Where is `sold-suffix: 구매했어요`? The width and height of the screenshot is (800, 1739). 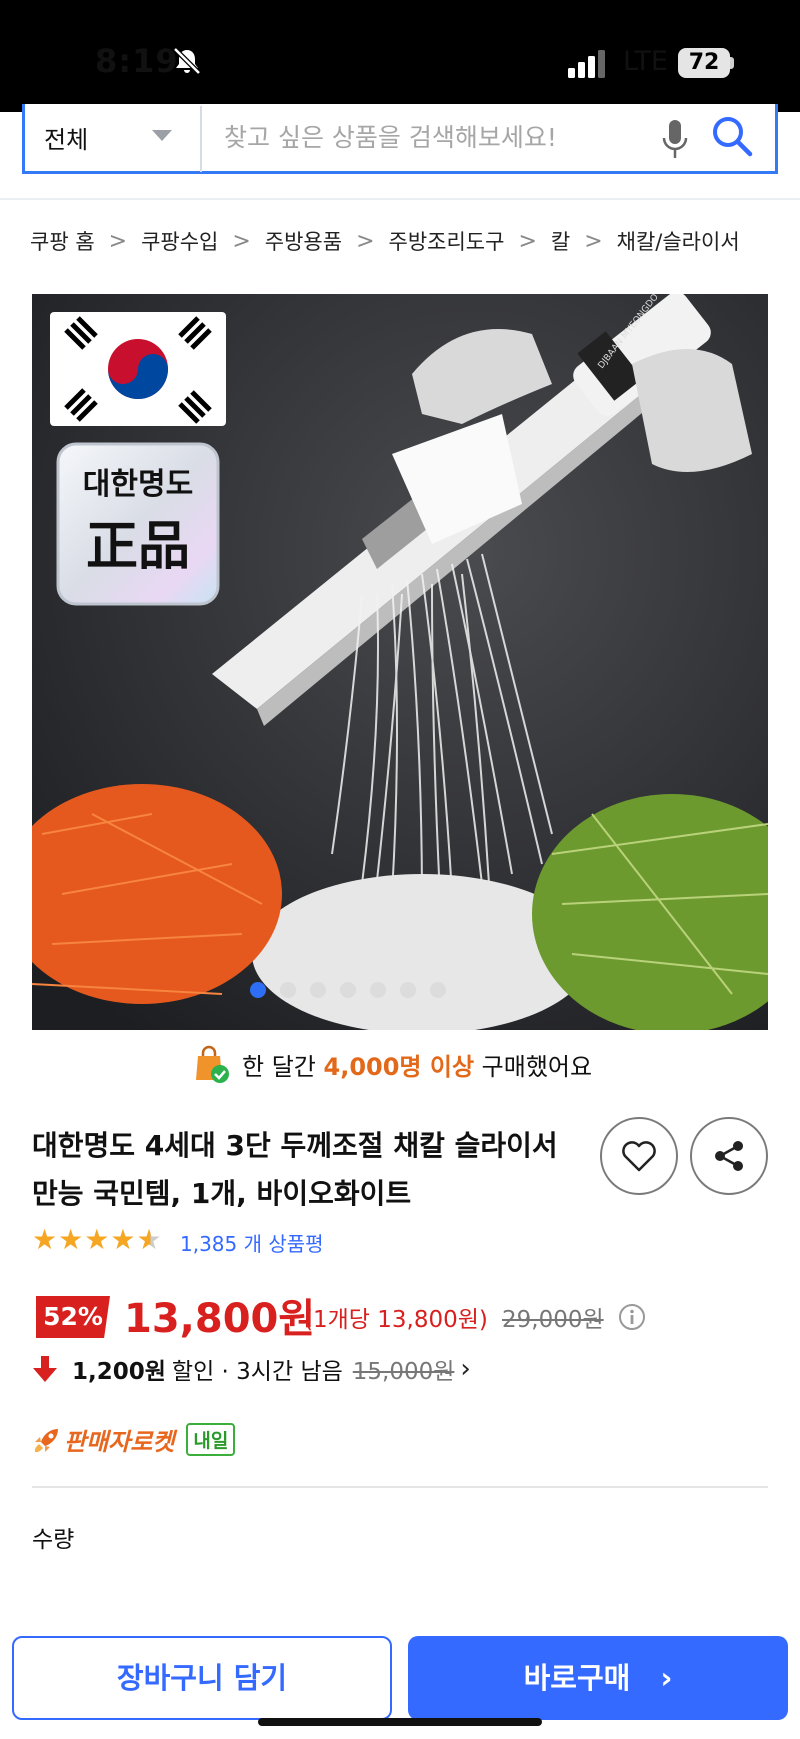 sold-suffix: 구매했어요 is located at coordinates (537, 1066).